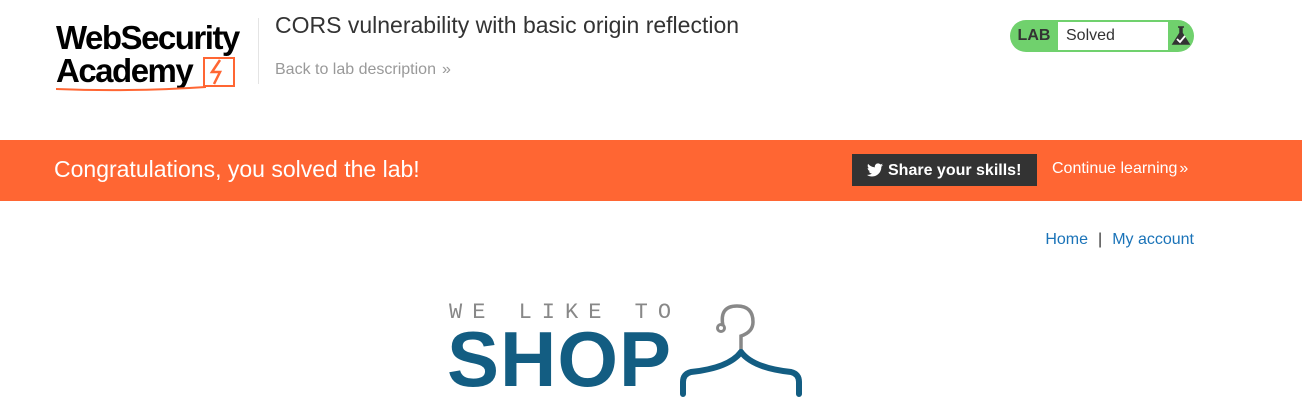  What do you see at coordinates (355, 69) in the screenshot?
I see `back-link-label: Back to lab description` at bounding box center [355, 69].